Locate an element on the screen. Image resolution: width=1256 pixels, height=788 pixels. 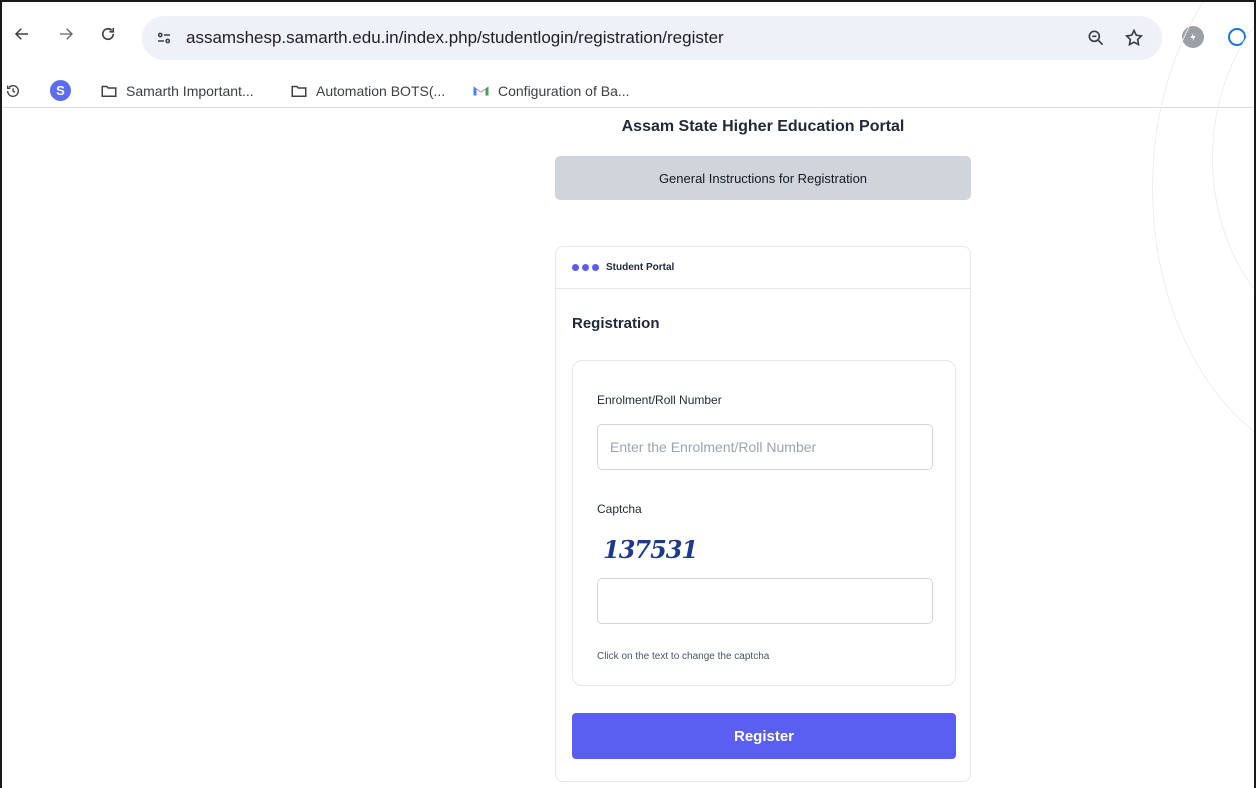
captcha-hint: Click on the text to change the captcha is located at coordinates (683, 656).